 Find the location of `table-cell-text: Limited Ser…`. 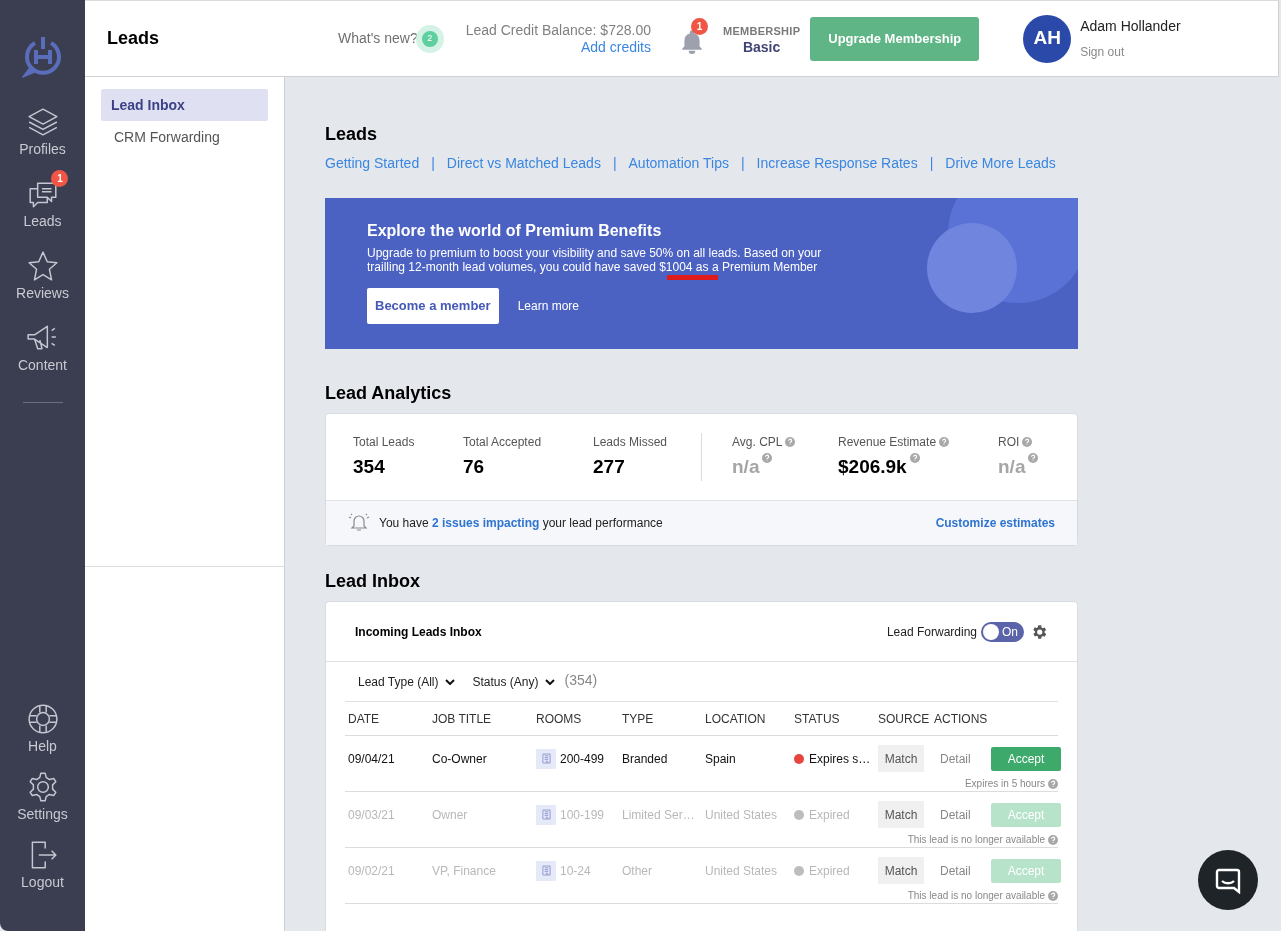

table-cell-text: Limited Ser… is located at coordinates (659, 815).